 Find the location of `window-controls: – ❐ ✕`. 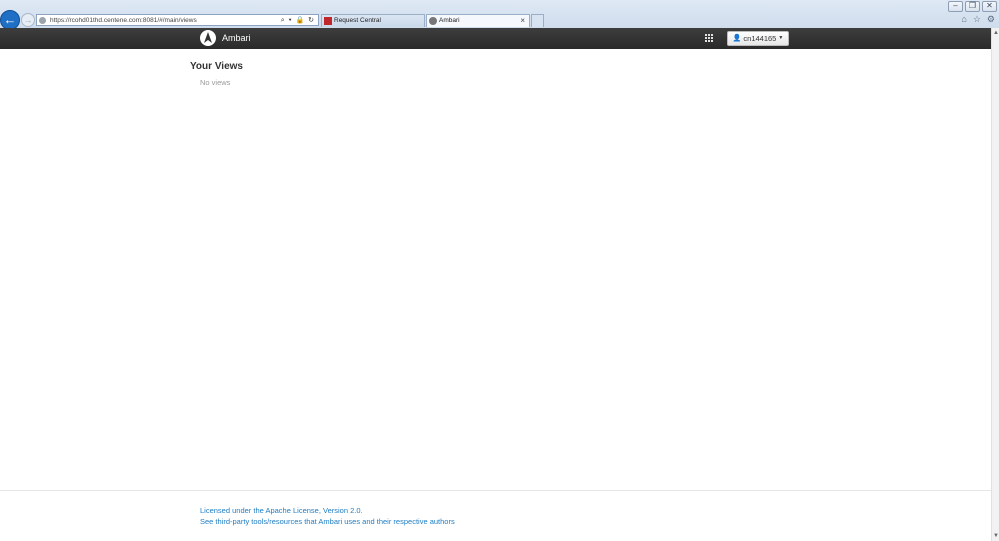

window-controls: – ❐ ✕ is located at coordinates (972, 6).